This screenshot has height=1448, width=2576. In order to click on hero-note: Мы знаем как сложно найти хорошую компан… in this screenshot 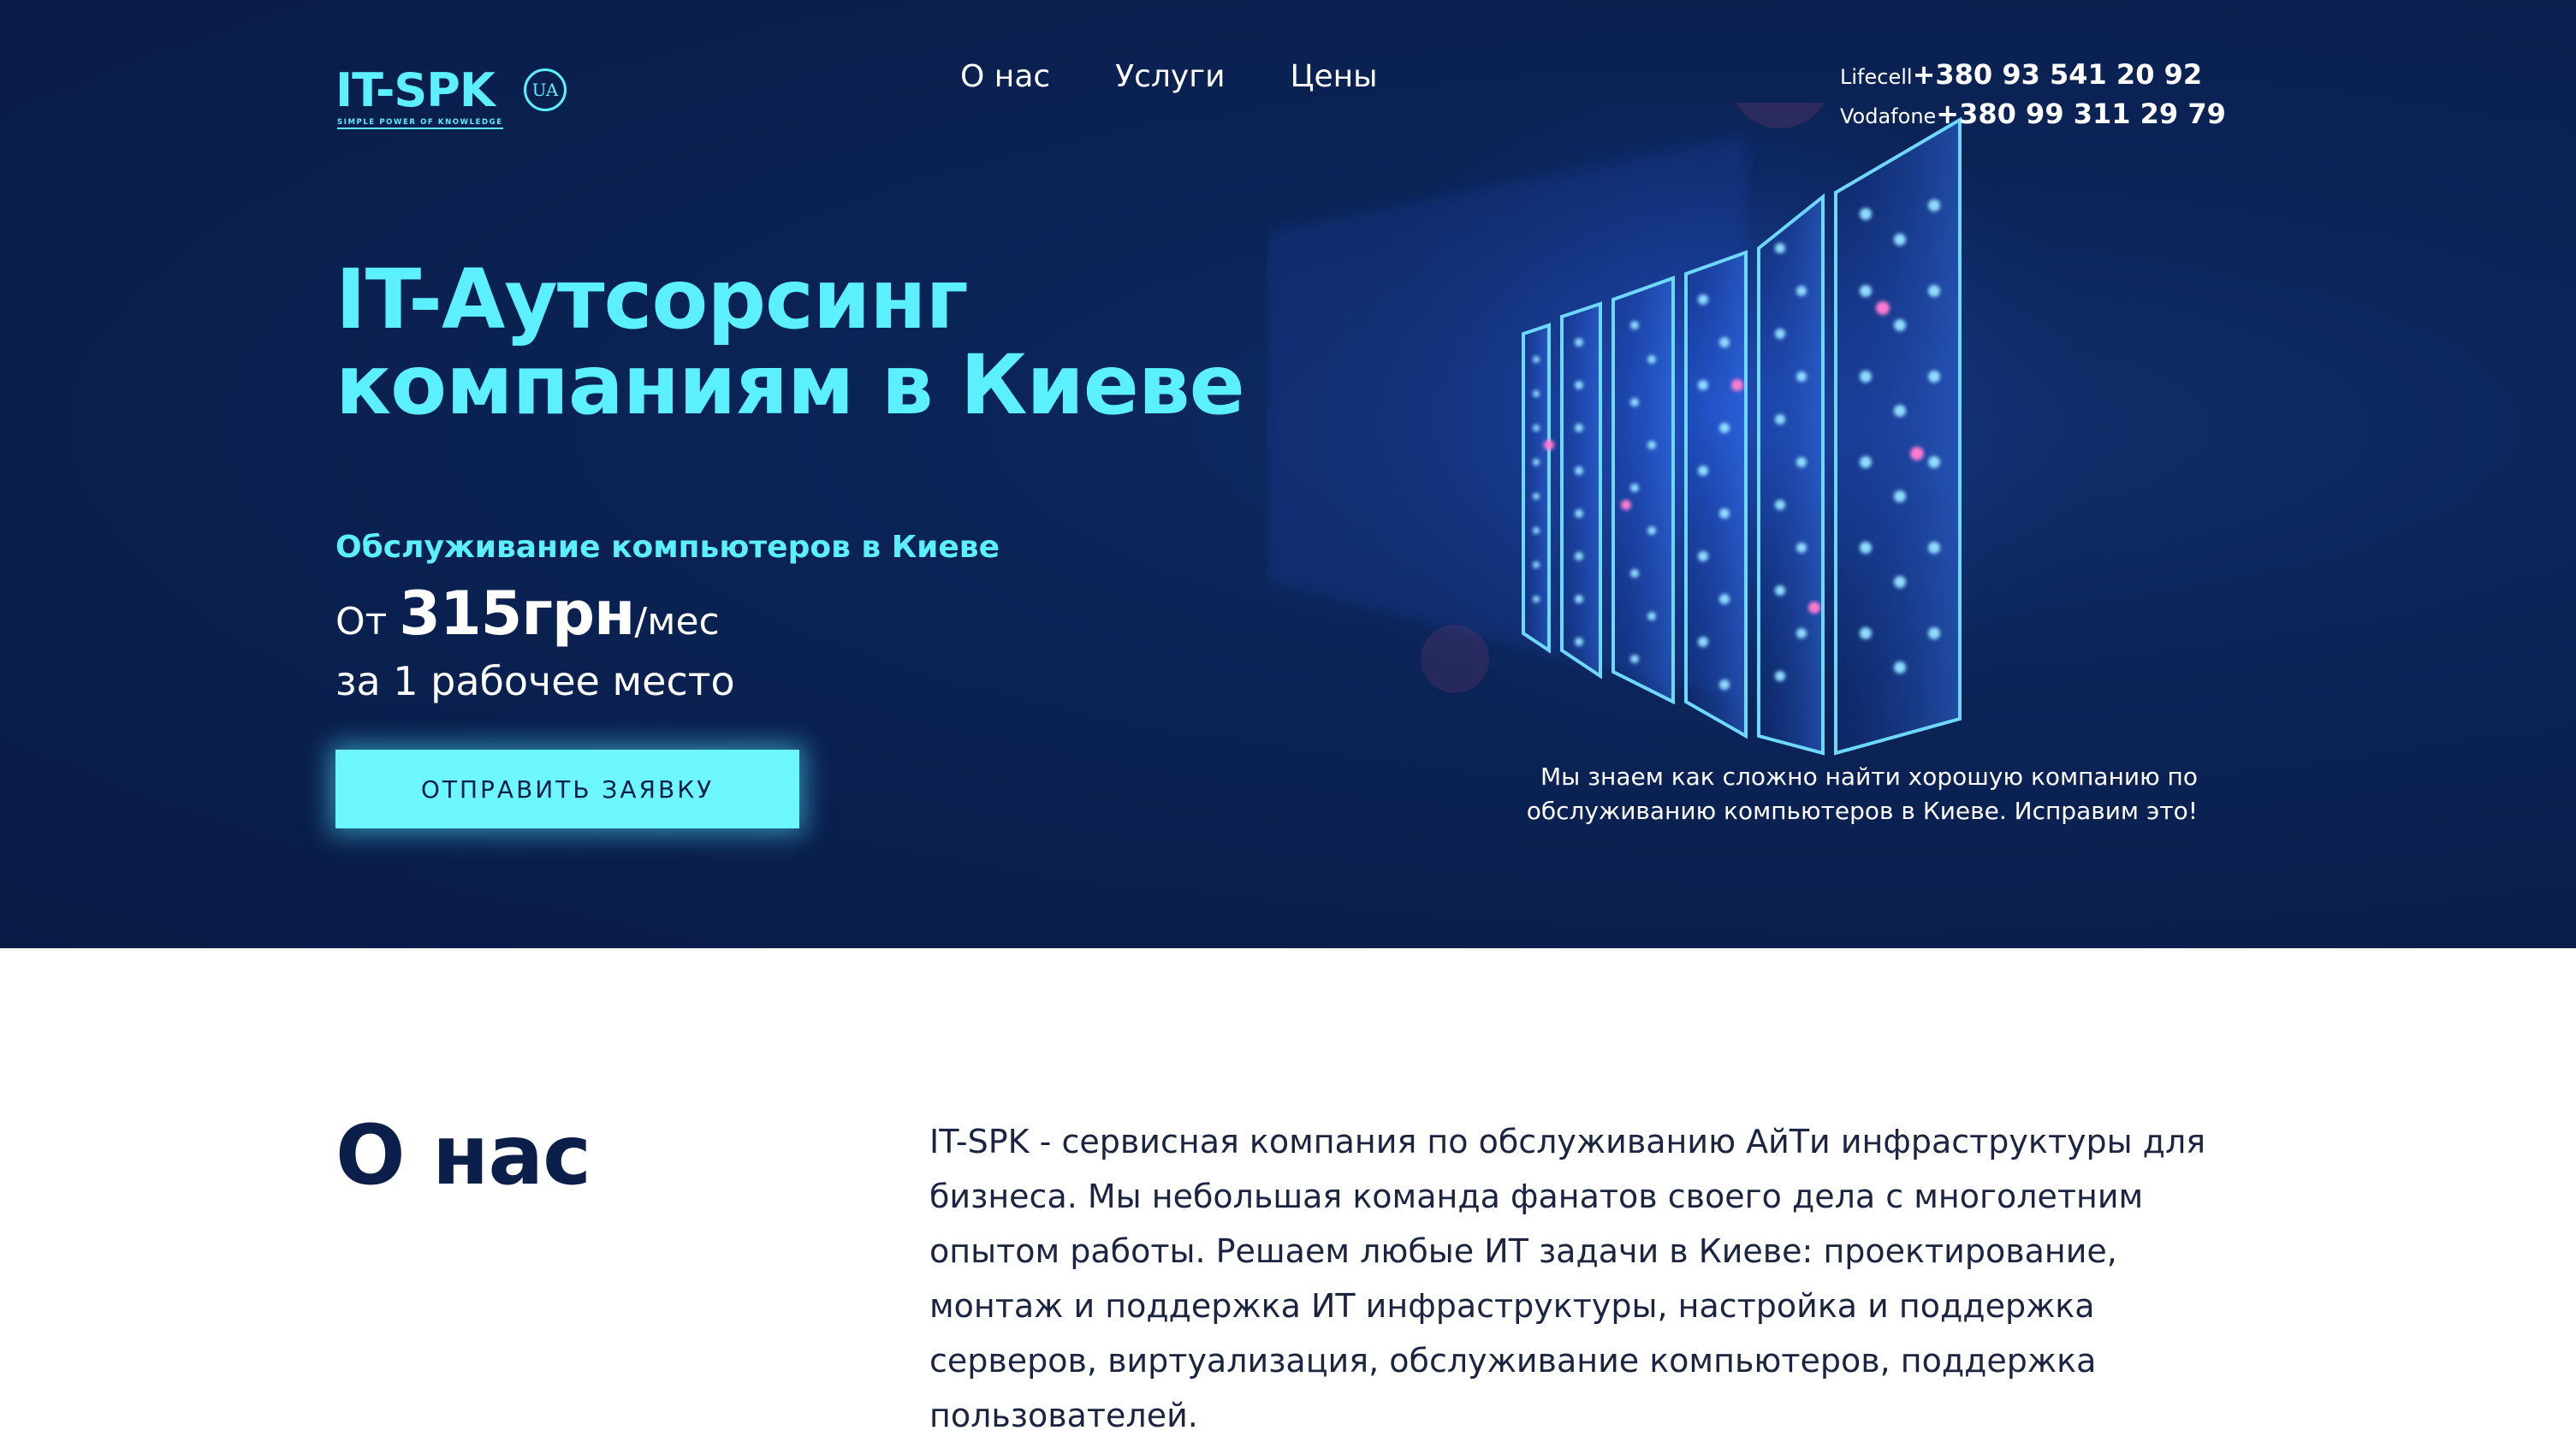, I will do `click(1805, 794)`.